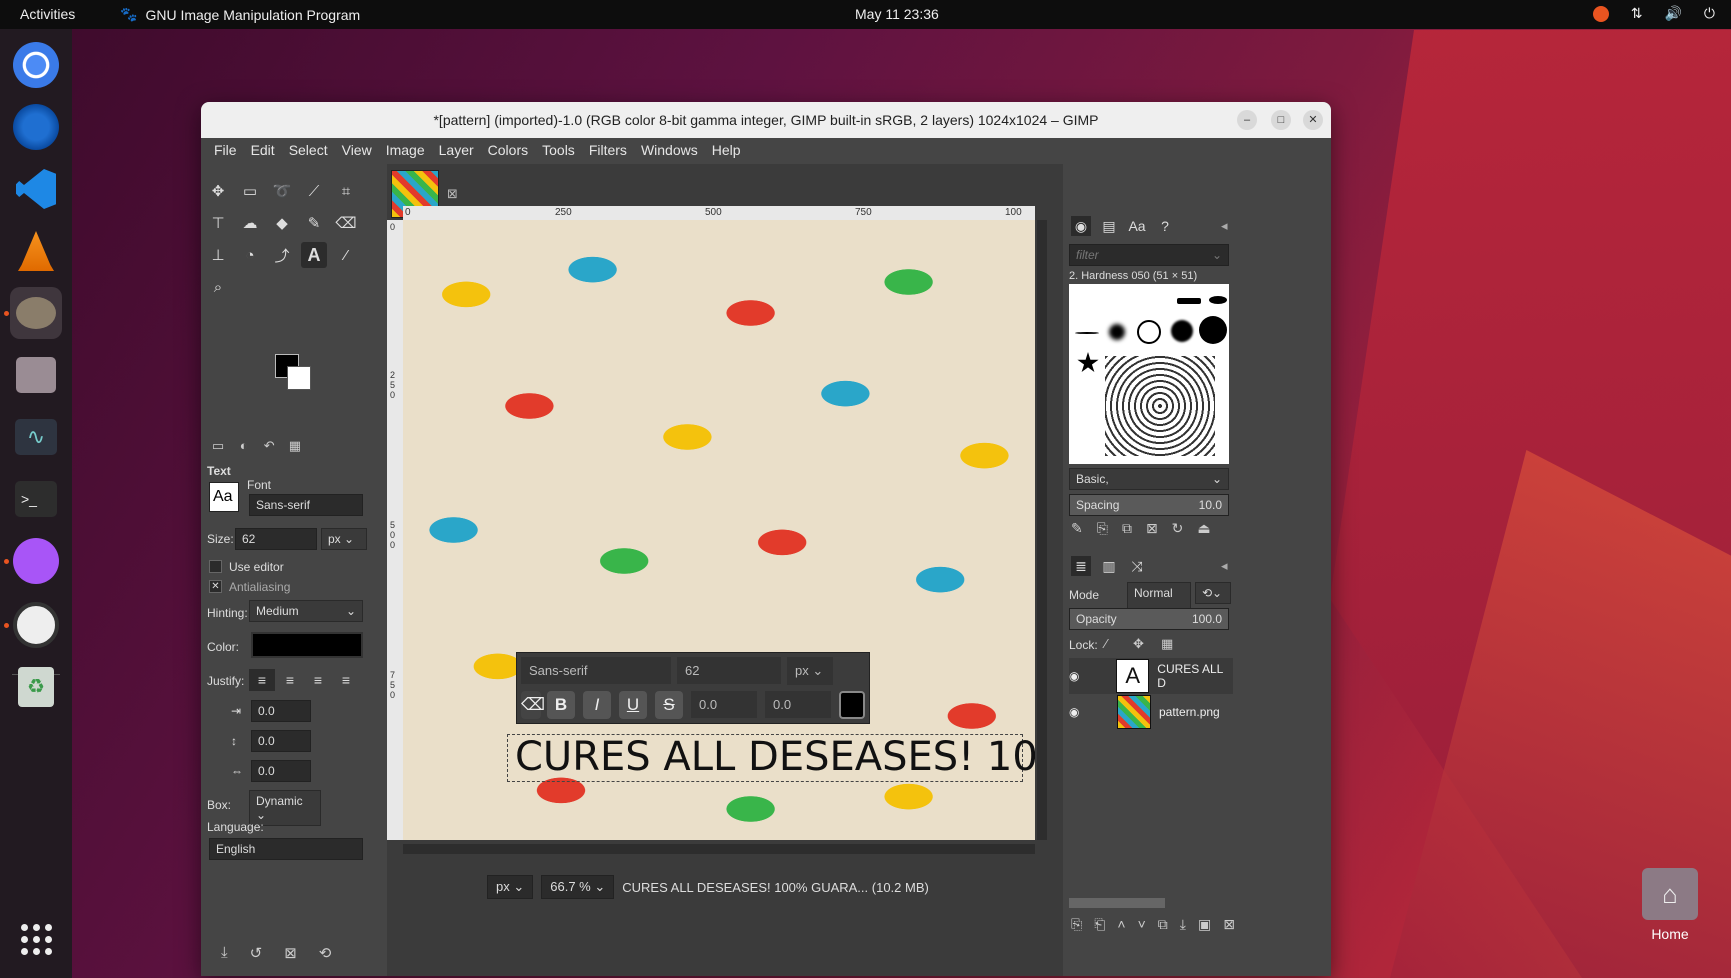 Image resolution: width=1731 pixels, height=978 pixels. Describe the element at coordinates (897, 14) in the screenshot. I see `clock: May 11 23:36` at that location.